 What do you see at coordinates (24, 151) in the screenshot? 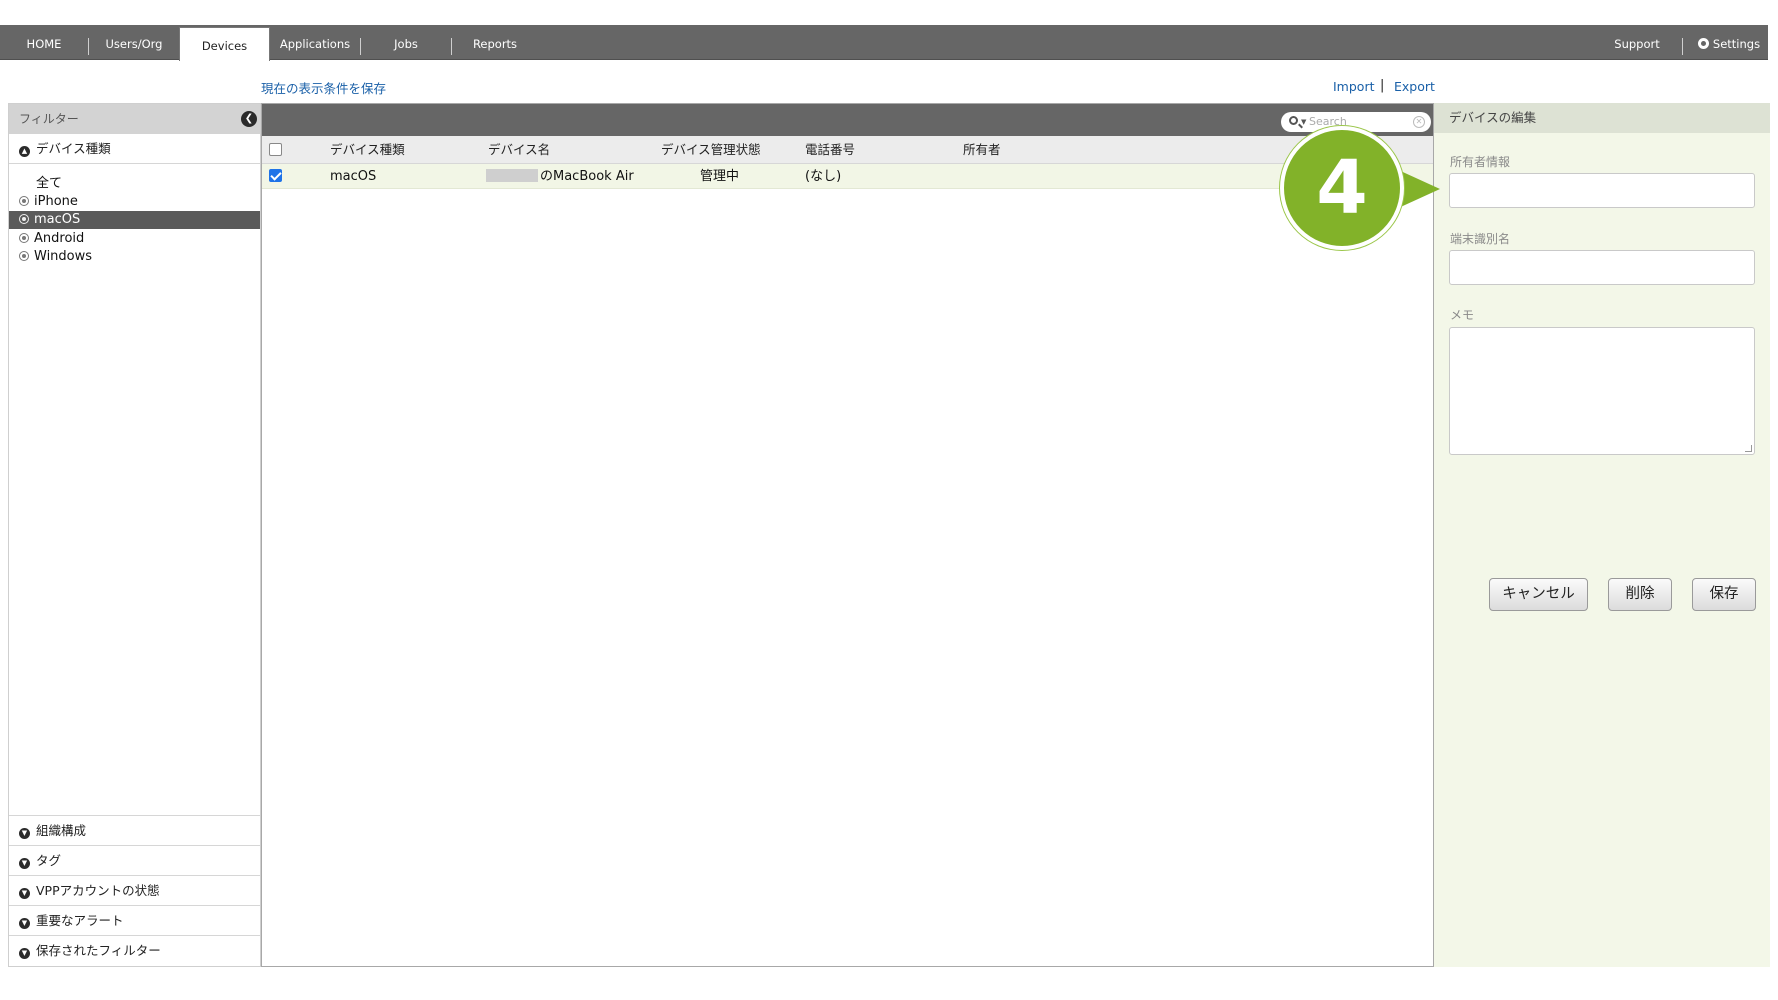
I see `chevron-up-icon: ▲` at bounding box center [24, 151].